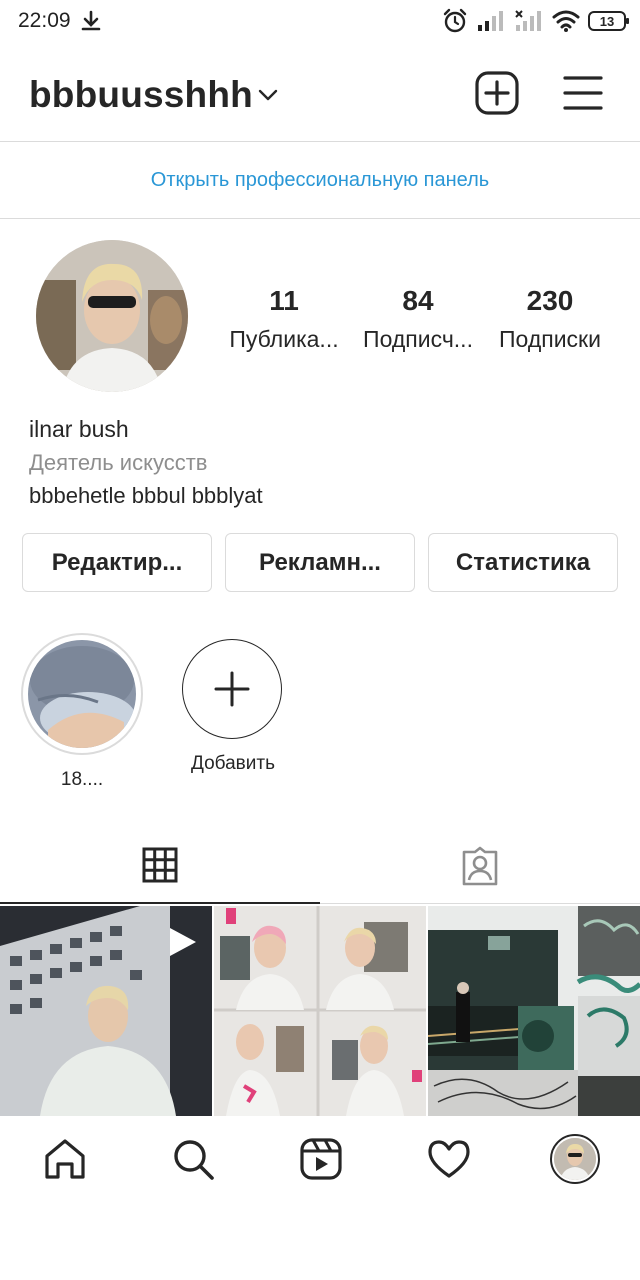 The image size is (640, 1280). Describe the element at coordinates (268, 95) in the screenshot. I see `chevron-down-icon` at that location.